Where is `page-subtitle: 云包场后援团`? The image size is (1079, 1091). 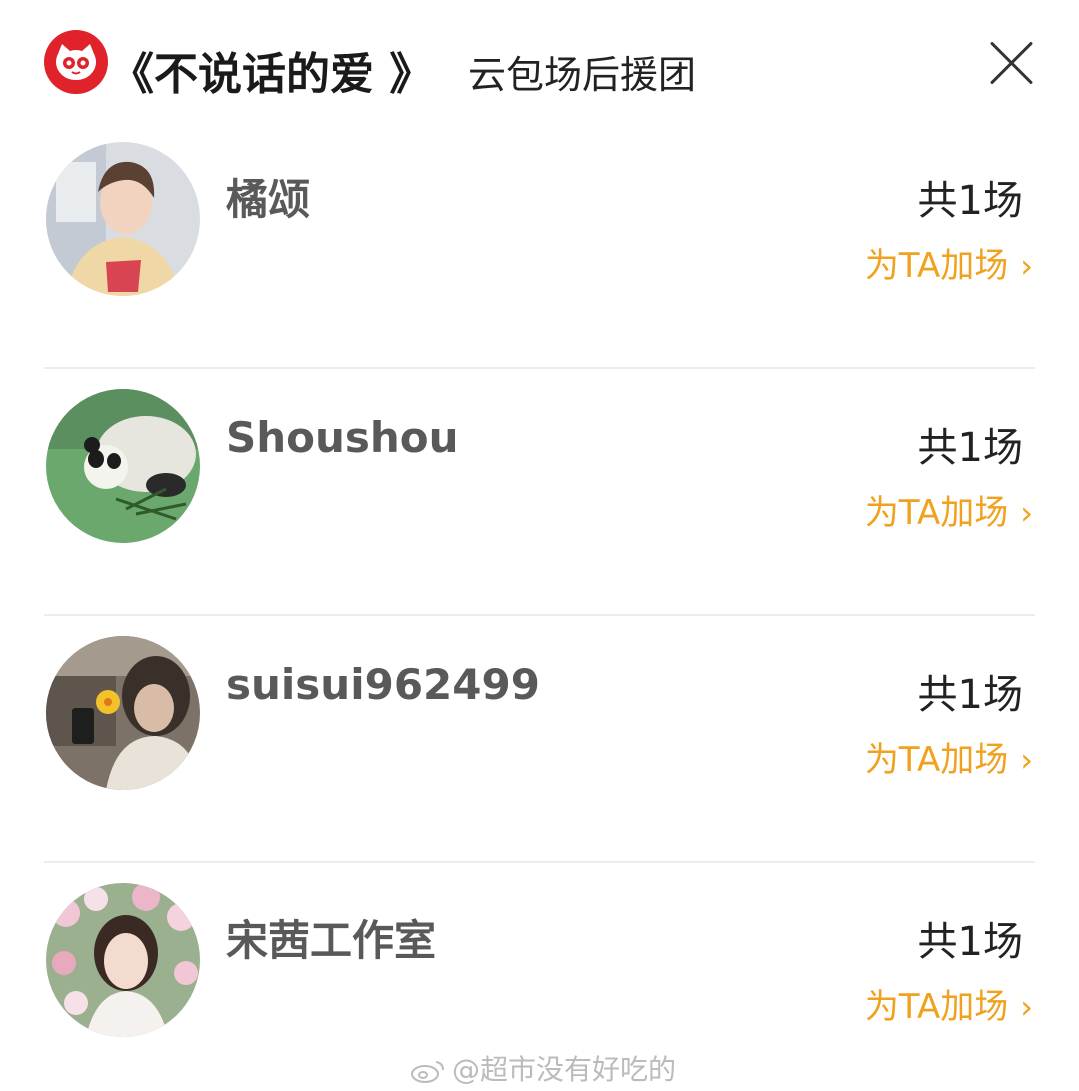 page-subtitle: 云包场后援团 is located at coordinates (582, 75).